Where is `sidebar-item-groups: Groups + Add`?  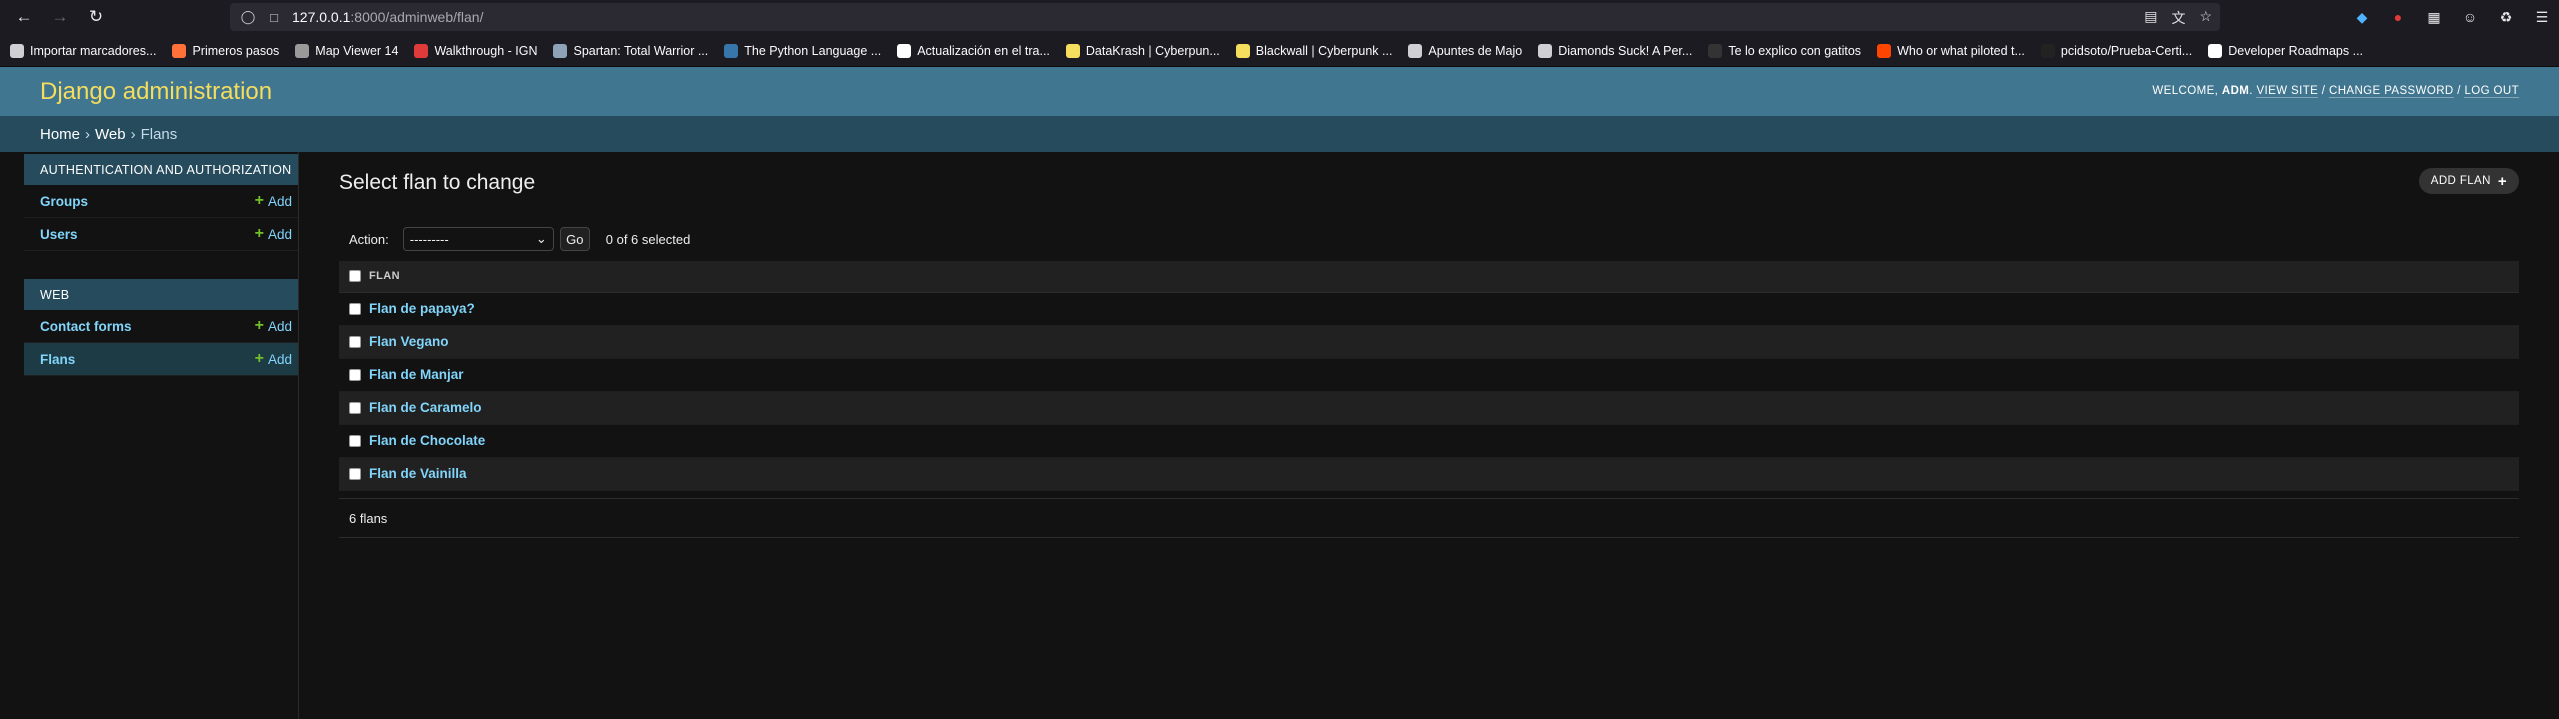
sidebar-item-groups: Groups + Add is located at coordinates (161, 201).